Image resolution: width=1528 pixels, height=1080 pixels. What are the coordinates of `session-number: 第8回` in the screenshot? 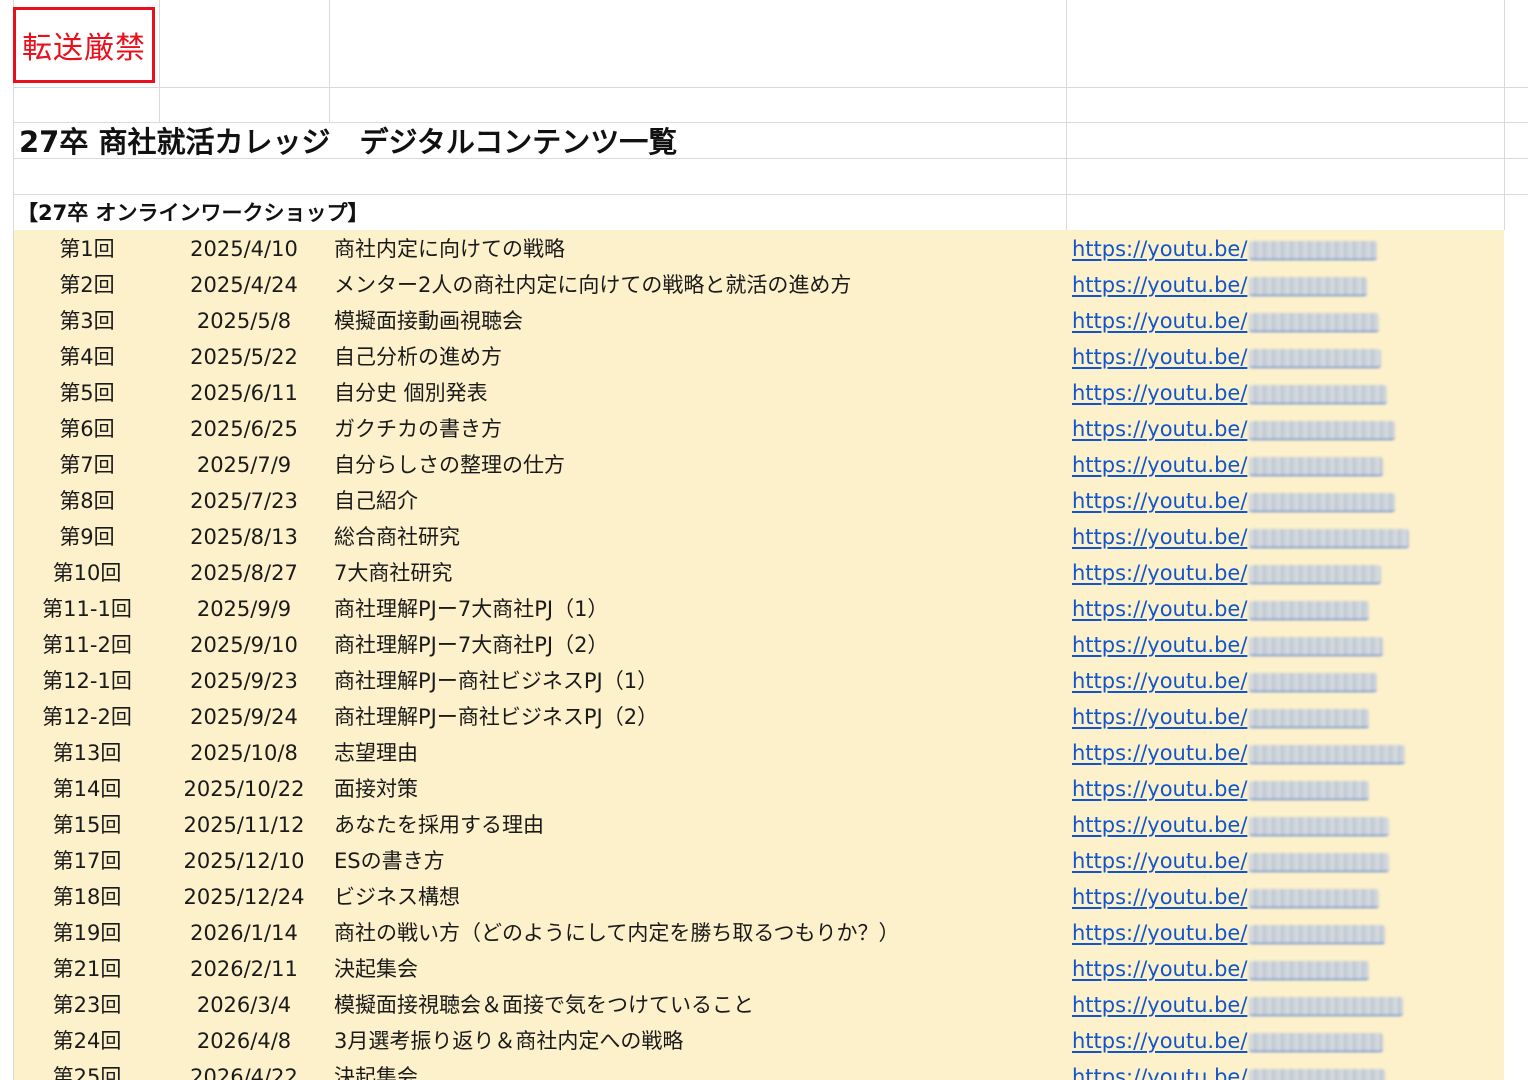 It's located at (87, 501).